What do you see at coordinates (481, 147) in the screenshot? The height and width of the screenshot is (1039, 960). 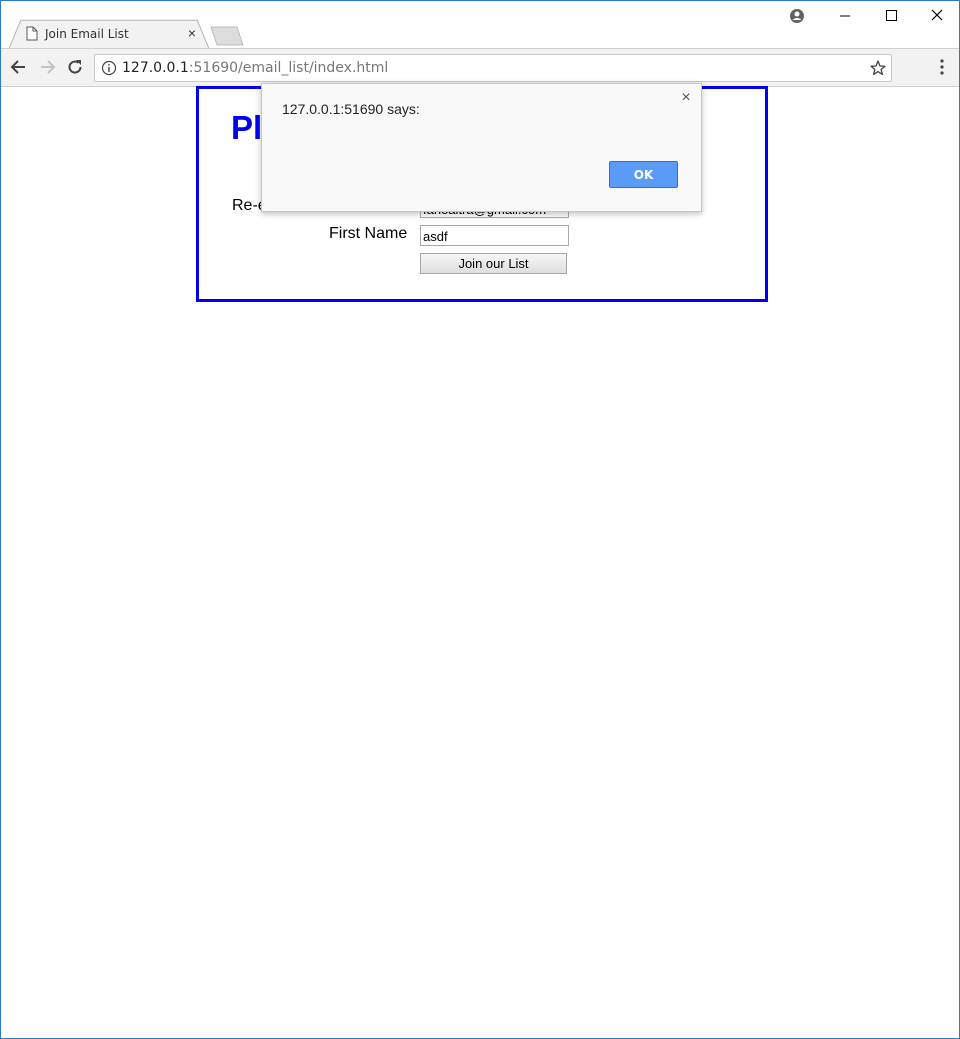 I see `alert-dialog: 127.0.0.1:51690 says: × OK` at bounding box center [481, 147].